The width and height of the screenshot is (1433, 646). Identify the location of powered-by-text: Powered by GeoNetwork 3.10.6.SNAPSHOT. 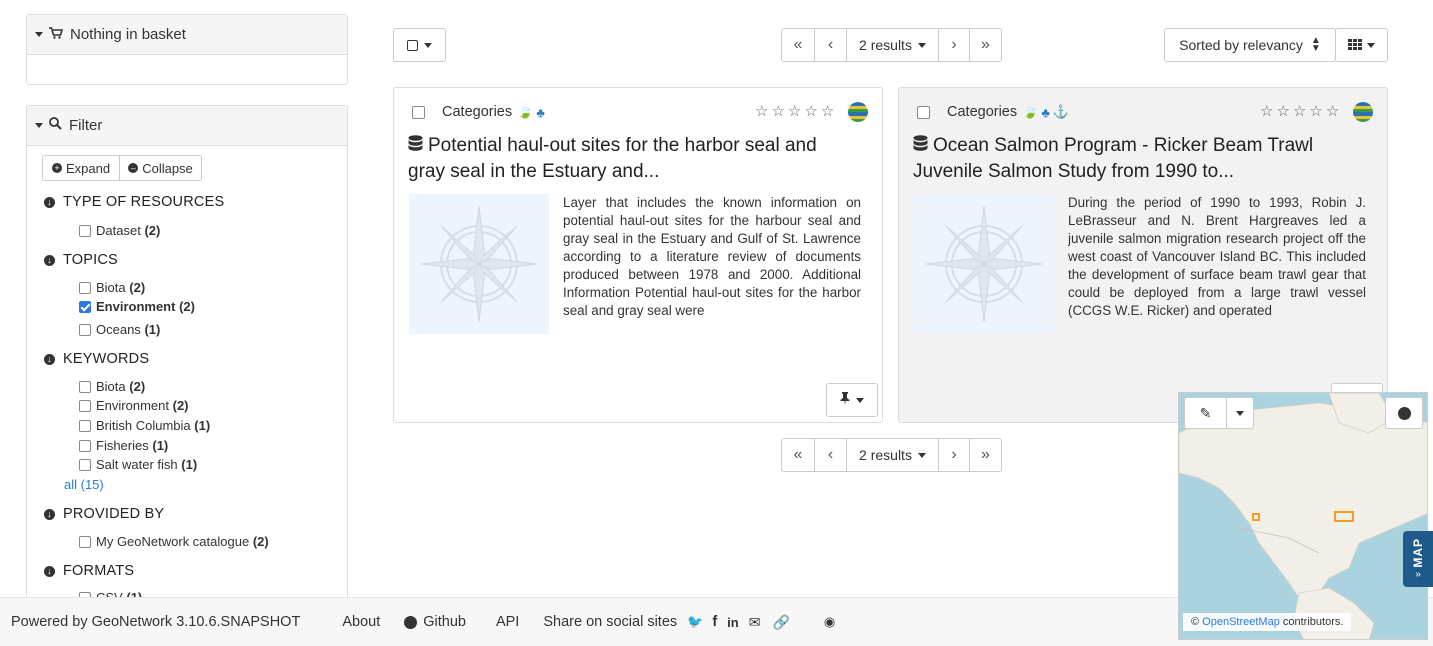
(156, 622).